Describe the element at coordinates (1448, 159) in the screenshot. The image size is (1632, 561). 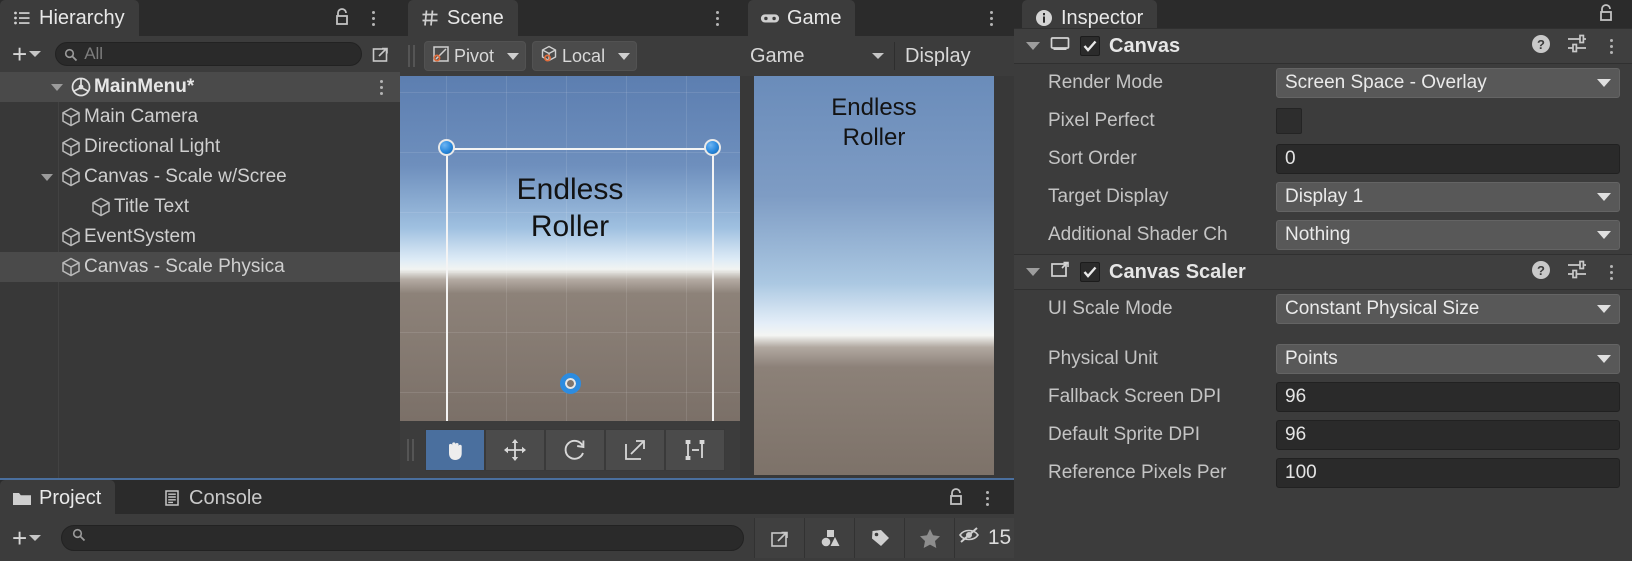
I see `input-sort-order: 0` at that location.